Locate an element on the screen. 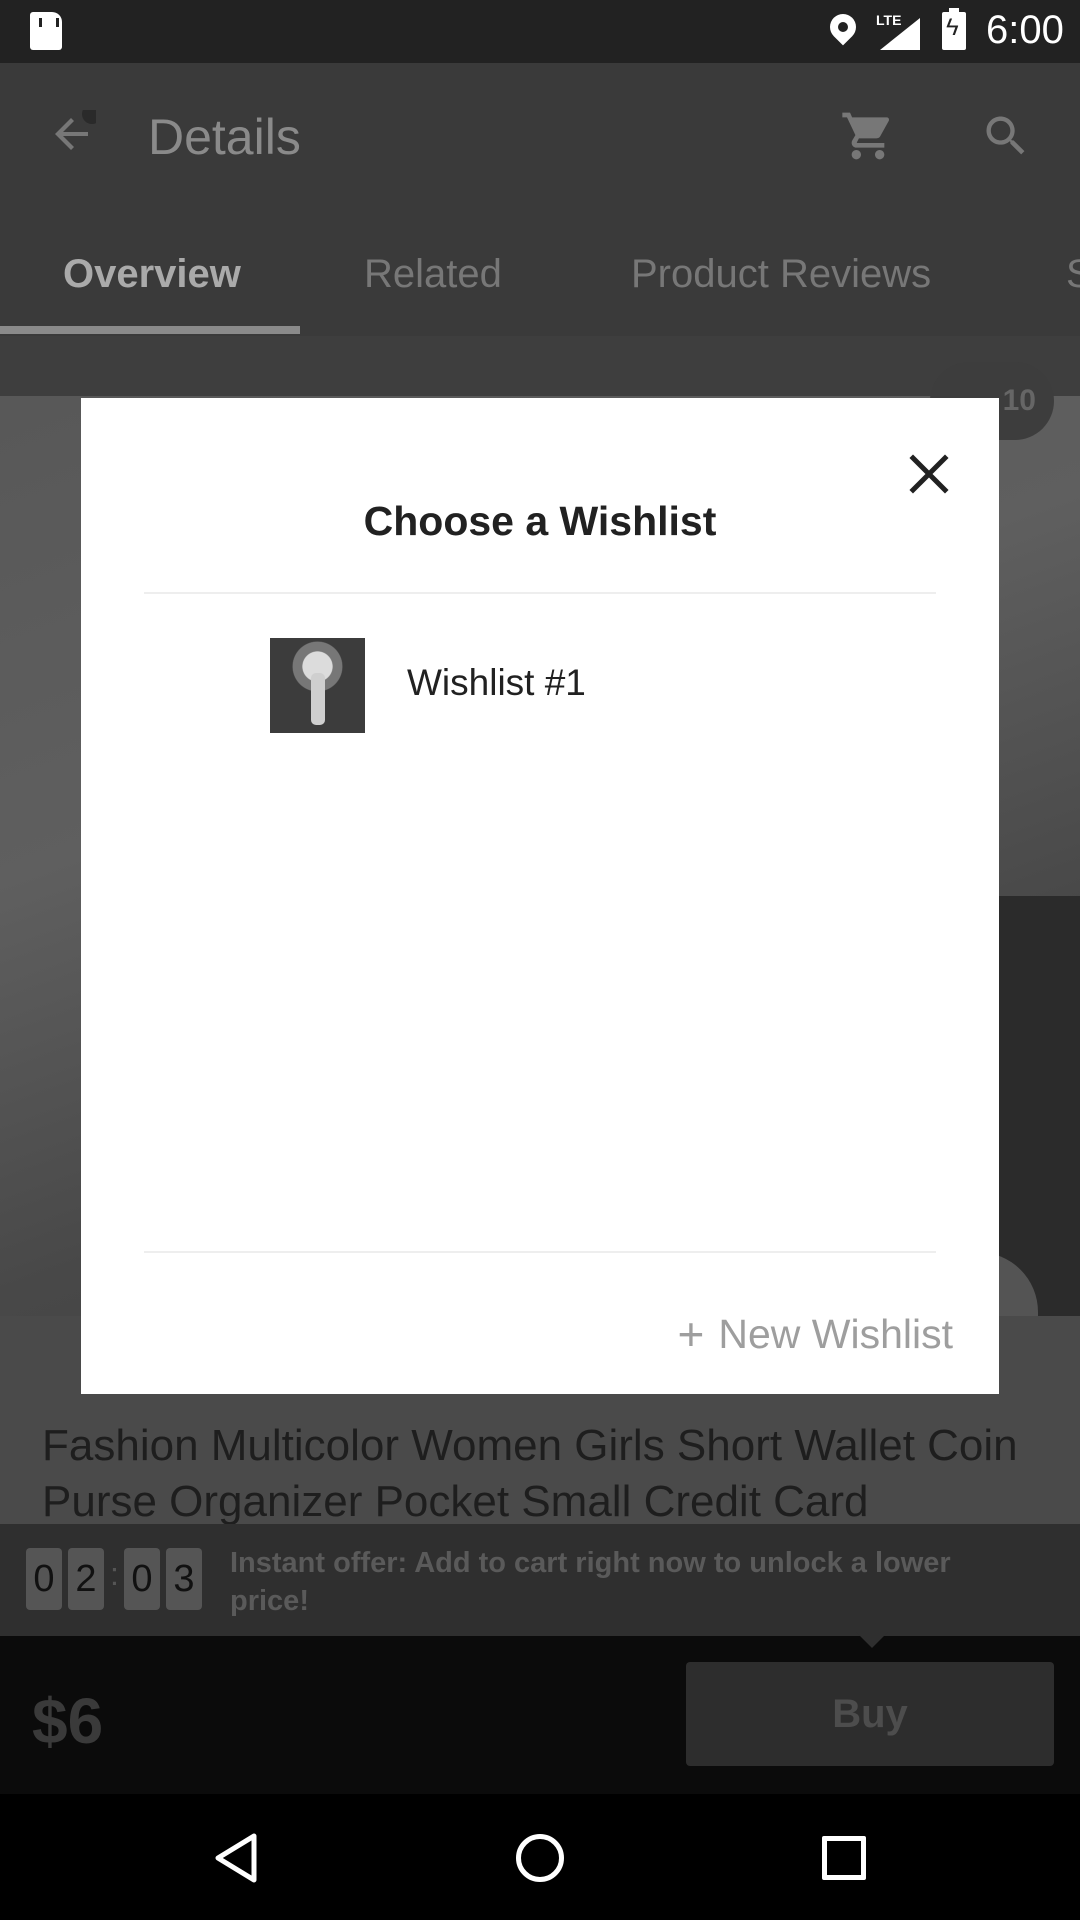  nav-home-icon is located at coordinates (540, 1858).